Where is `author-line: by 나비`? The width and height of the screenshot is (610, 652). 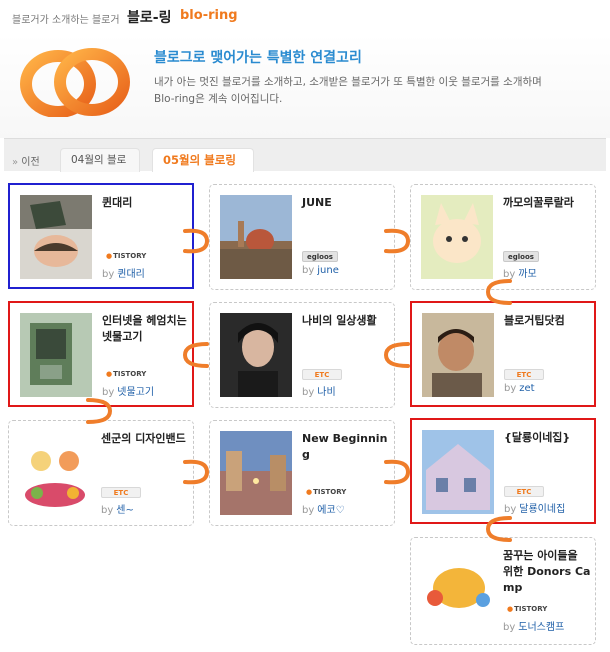 author-line: by 나비 is located at coordinates (319, 390).